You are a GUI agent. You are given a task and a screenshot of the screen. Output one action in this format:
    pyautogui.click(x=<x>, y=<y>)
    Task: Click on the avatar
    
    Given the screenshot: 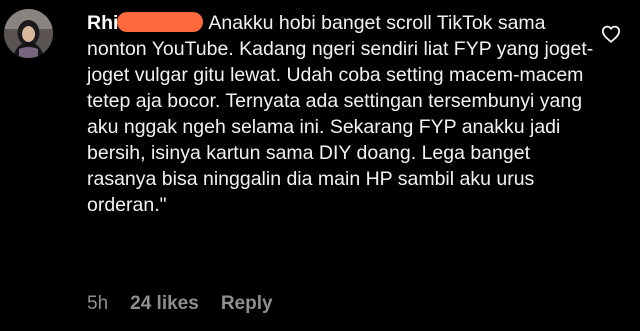 What is the action you would take?
    pyautogui.click(x=28, y=33)
    